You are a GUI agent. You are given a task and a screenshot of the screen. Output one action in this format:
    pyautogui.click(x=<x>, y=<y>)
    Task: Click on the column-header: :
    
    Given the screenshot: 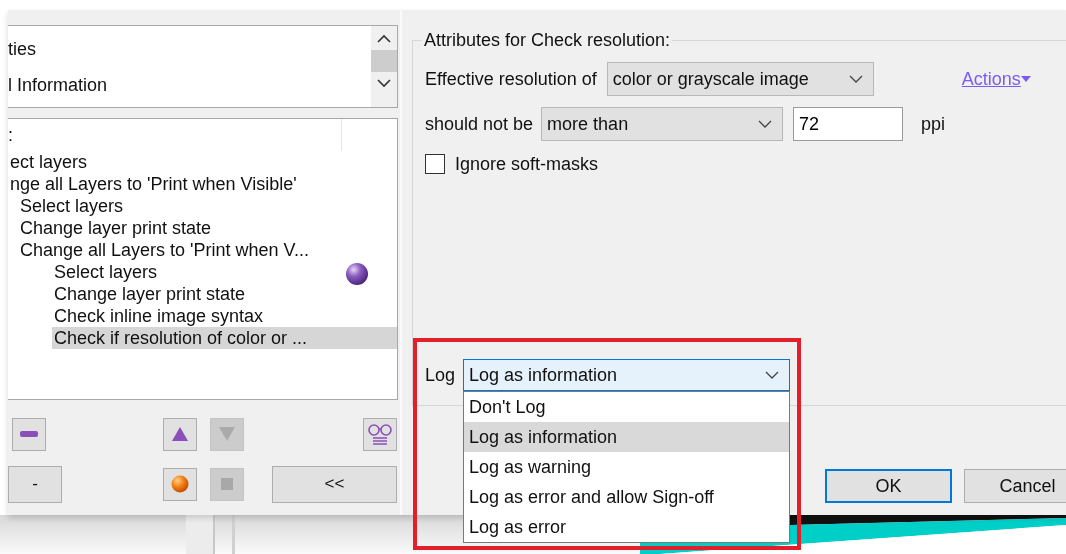 What is the action you would take?
    pyautogui.click(x=10, y=135)
    